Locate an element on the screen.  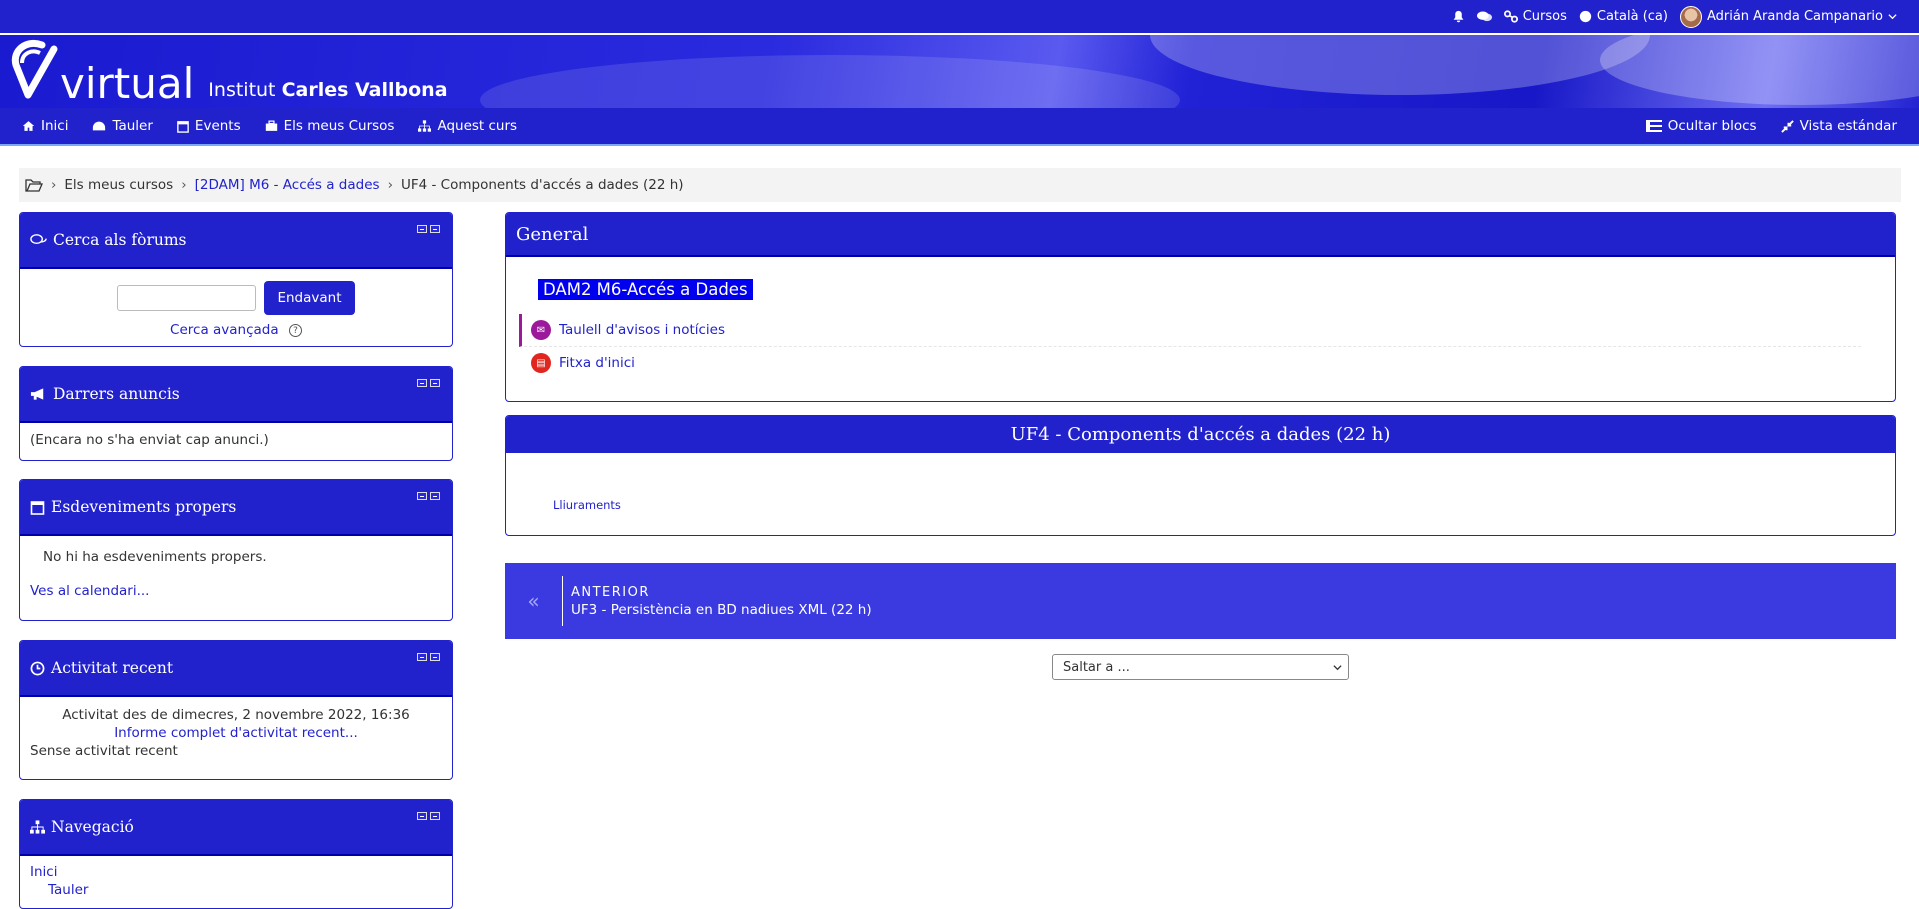
section-title: UF4 - Components d'accés a dades (22 h) is located at coordinates (1200, 434).